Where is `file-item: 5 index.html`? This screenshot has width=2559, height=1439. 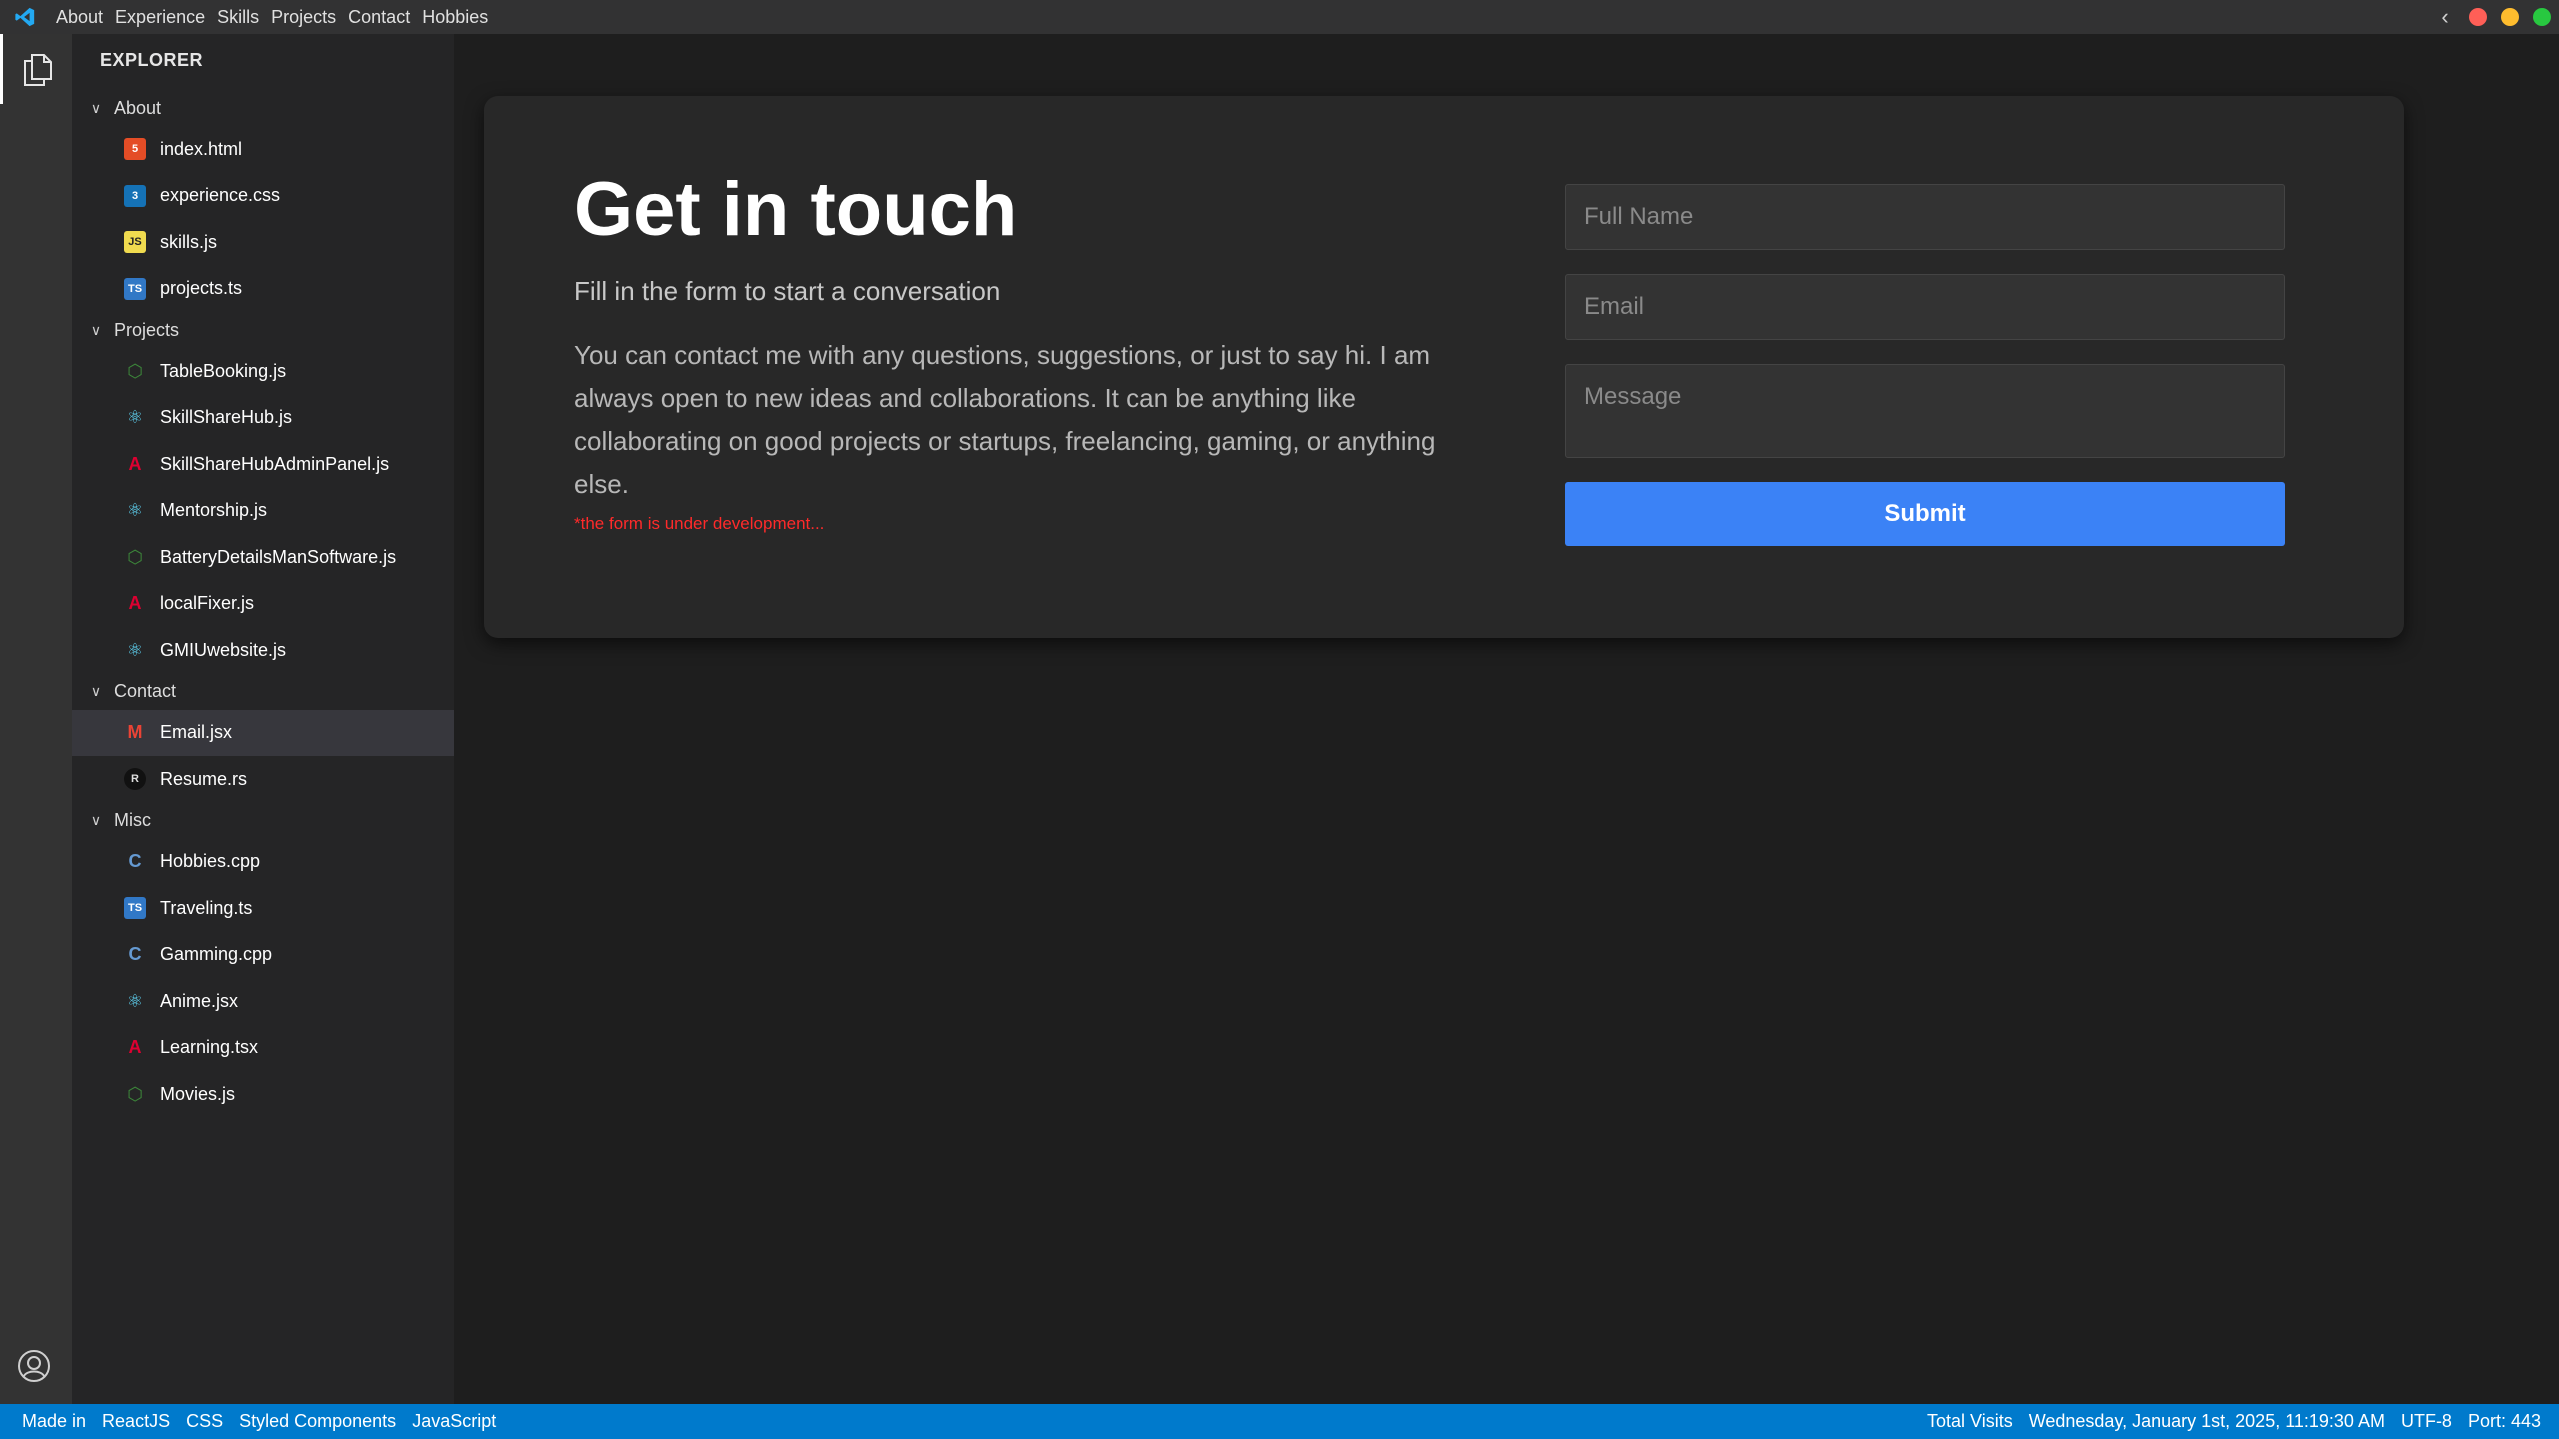 file-item: 5 index.html is located at coordinates (263, 149).